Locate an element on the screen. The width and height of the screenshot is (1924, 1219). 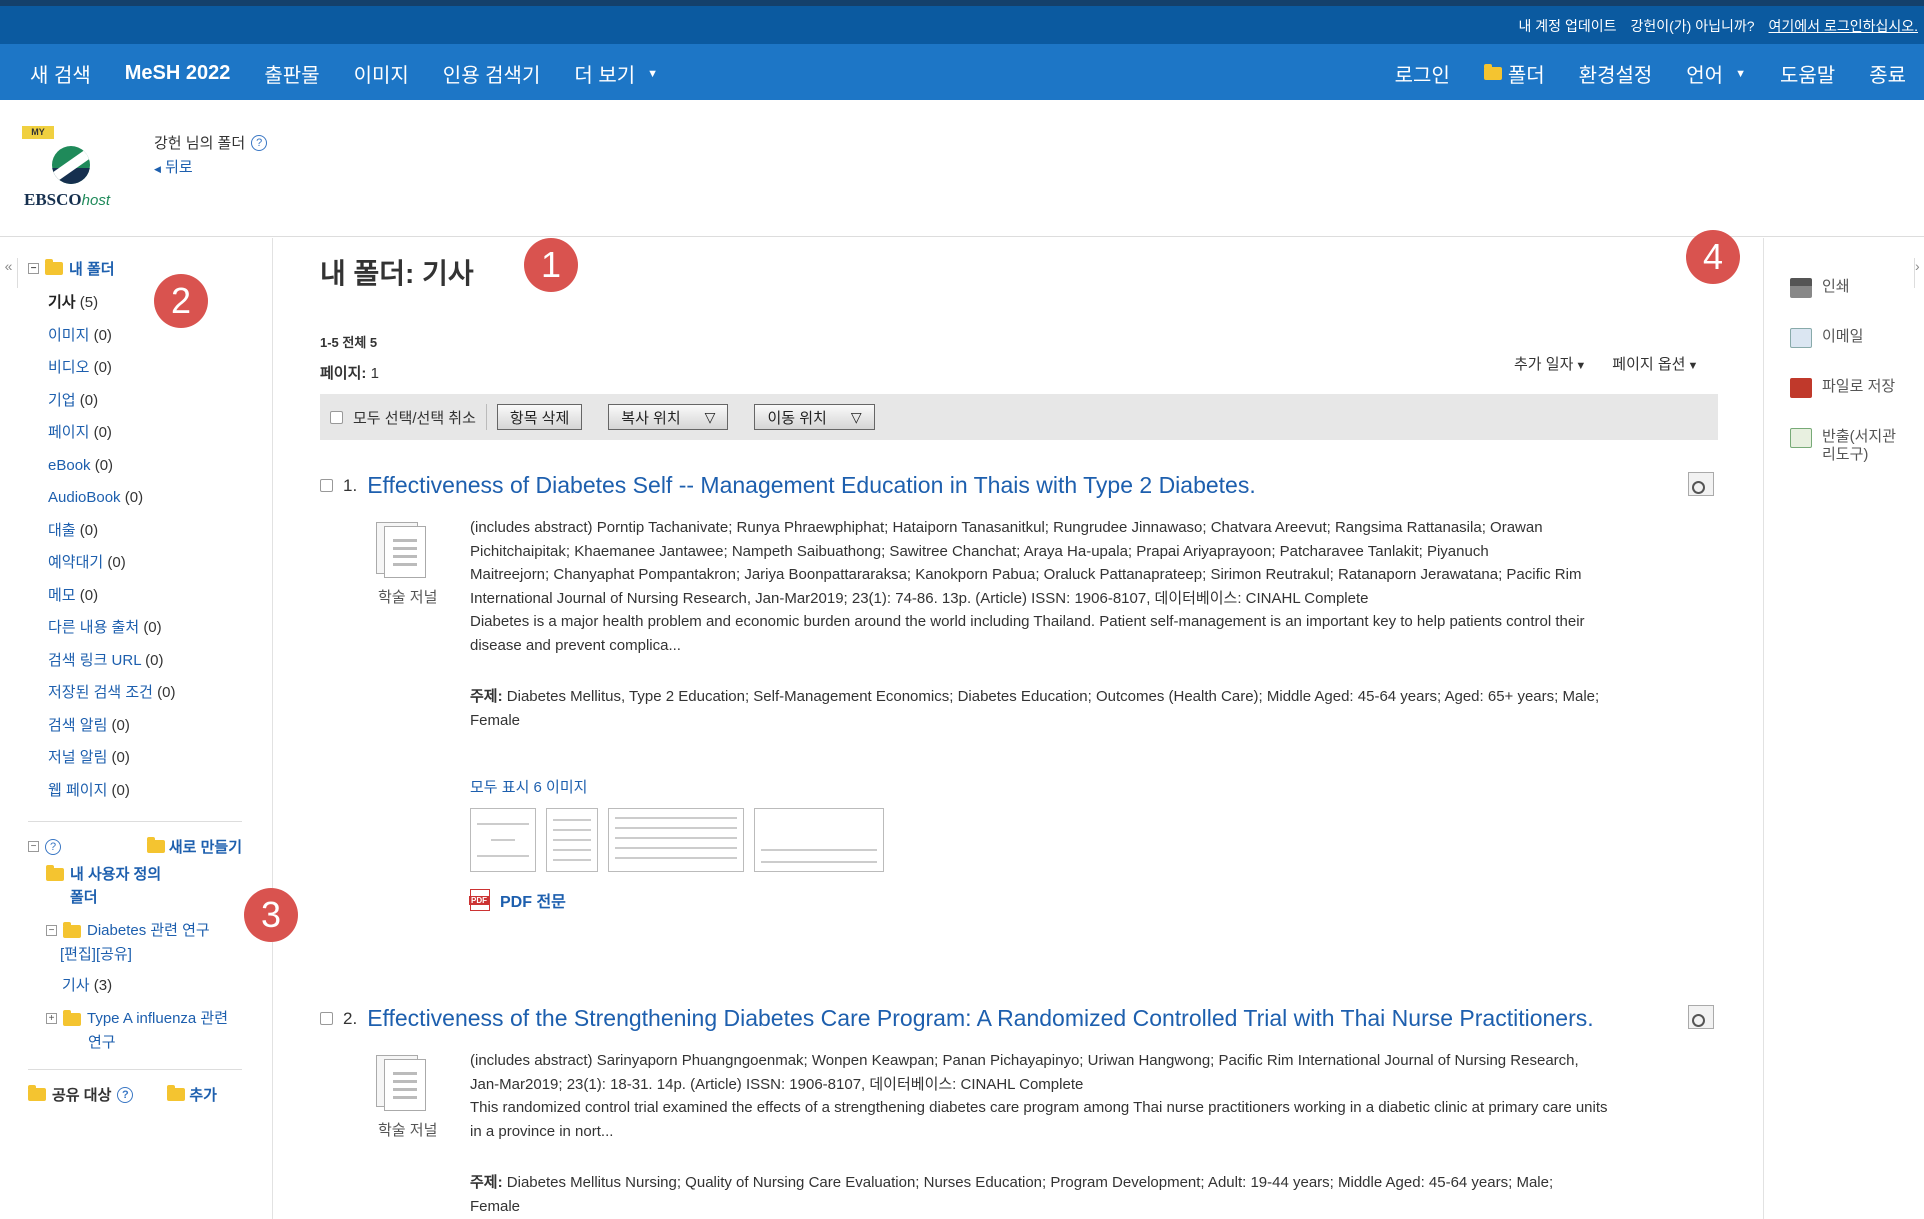
delete-items-button: 항목 삭제 is located at coordinates (539, 417).